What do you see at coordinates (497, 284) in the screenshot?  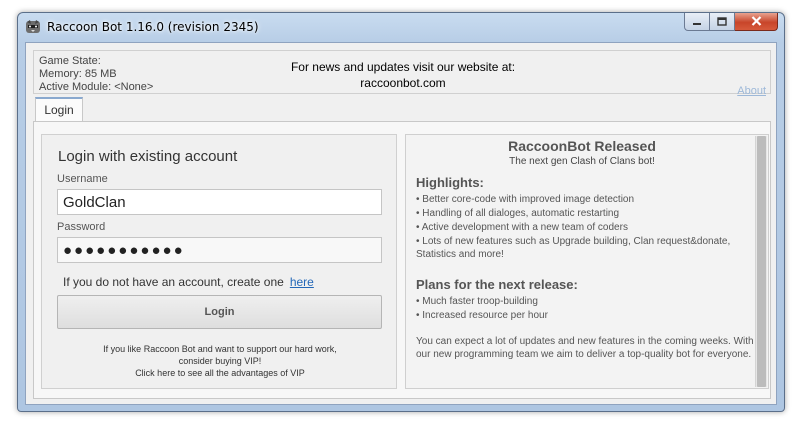 I see `plans-heading: Plans for the next release:` at bounding box center [497, 284].